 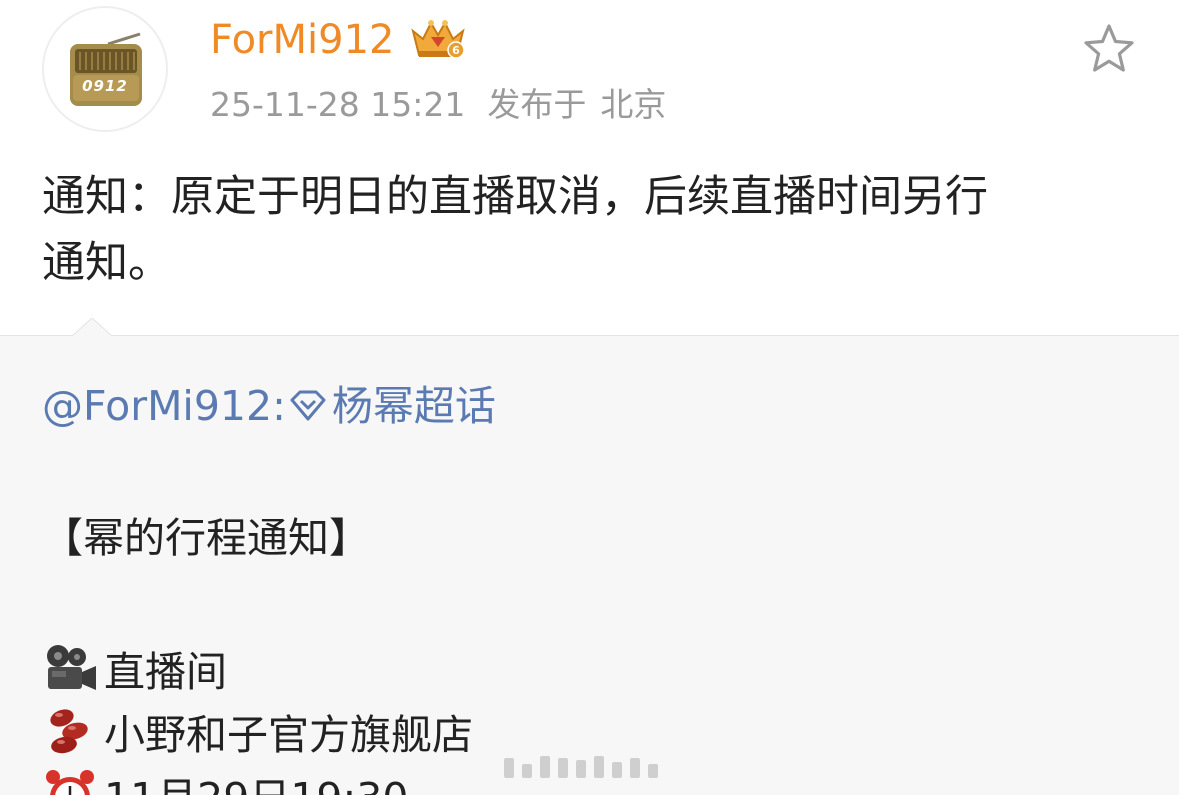 What do you see at coordinates (308, 405) in the screenshot?
I see `diamond-topic-icon` at bounding box center [308, 405].